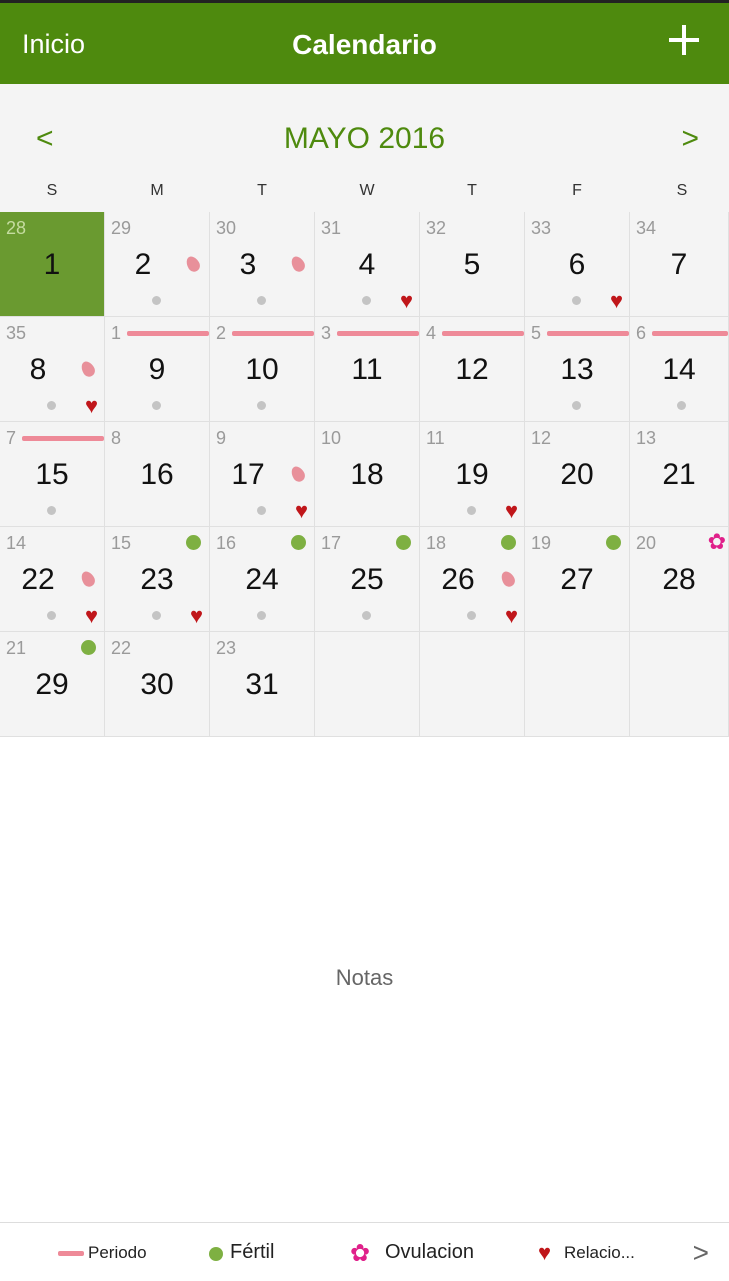 The height and width of the screenshot is (1281, 729). Describe the element at coordinates (577, 190) in the screenshot. I see `weekday-fri: F` at that location.